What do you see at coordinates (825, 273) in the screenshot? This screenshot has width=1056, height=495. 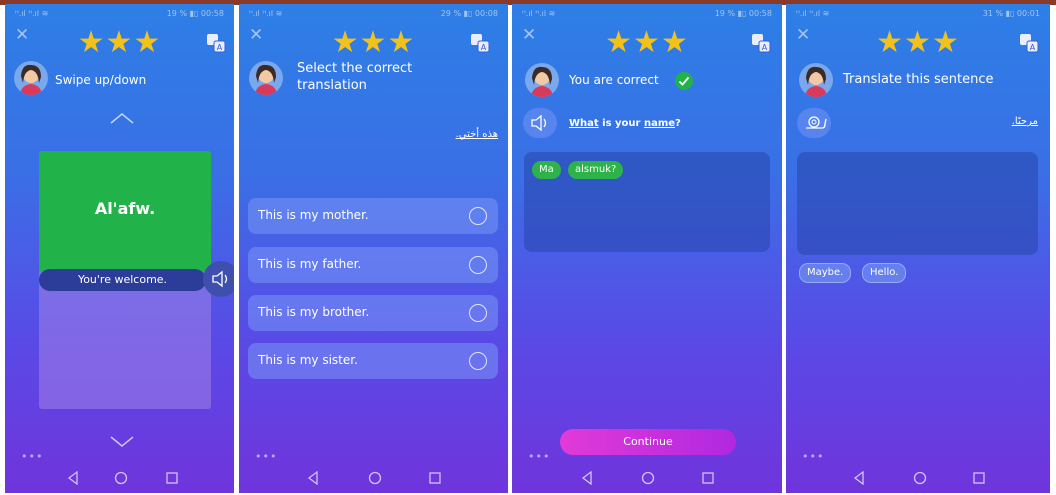 I see `word-bank-chip: Maybe.` at bounding box center [825, 273].